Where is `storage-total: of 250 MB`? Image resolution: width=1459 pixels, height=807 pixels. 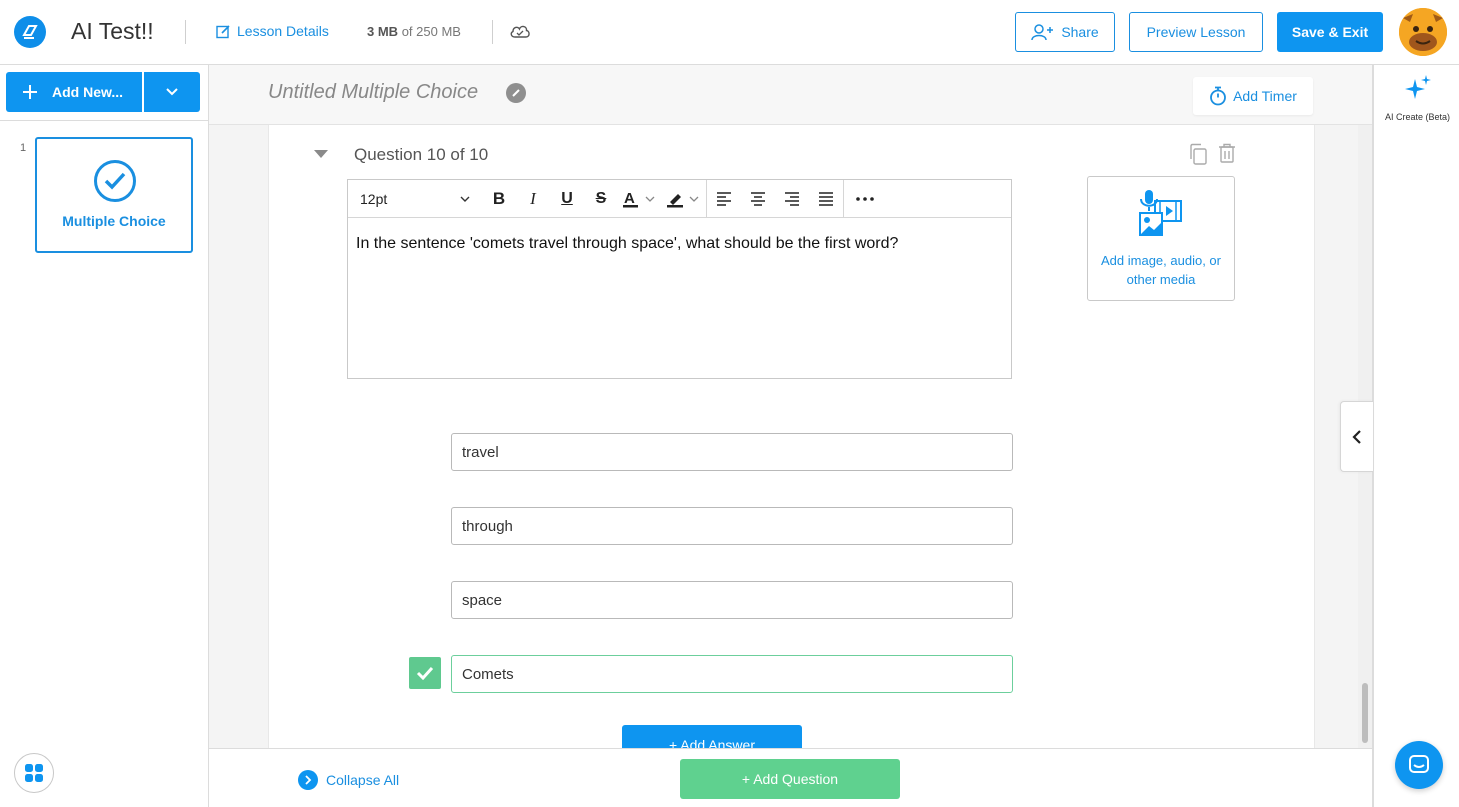 storage-total: of 250 MB is located at coordinates (431, 31).